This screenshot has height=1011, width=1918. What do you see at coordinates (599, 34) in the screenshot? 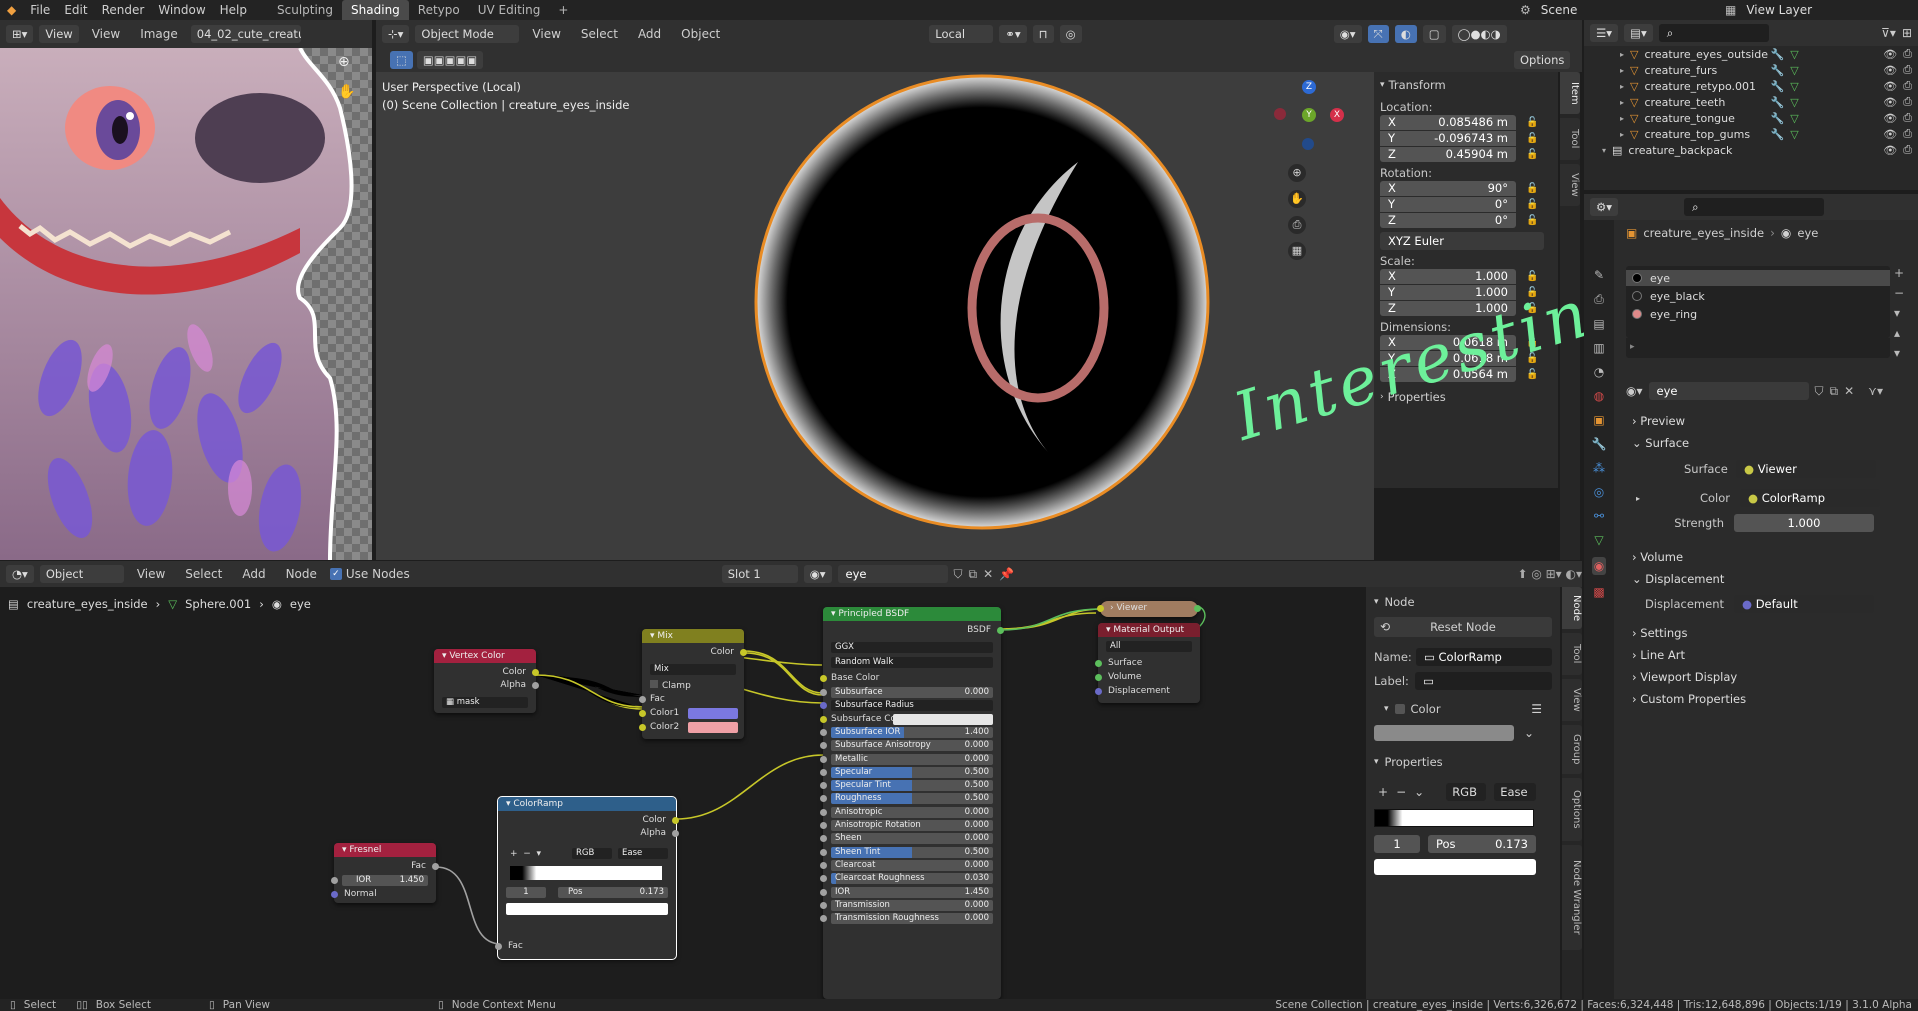
I see `viewport-menu-select: Select` at bounding box center [599, 34].